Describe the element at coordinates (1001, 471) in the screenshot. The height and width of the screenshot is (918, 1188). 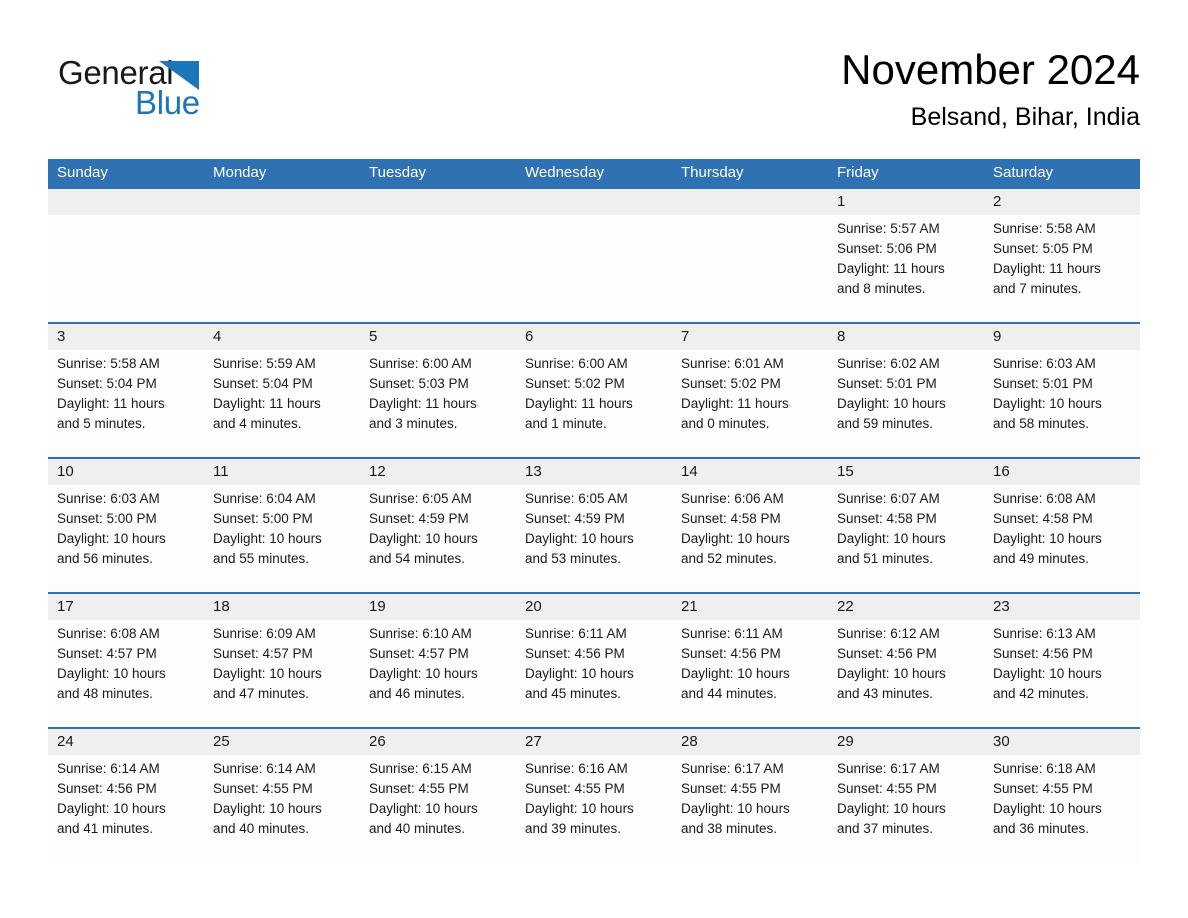
I see `day-number: 16` at that location.